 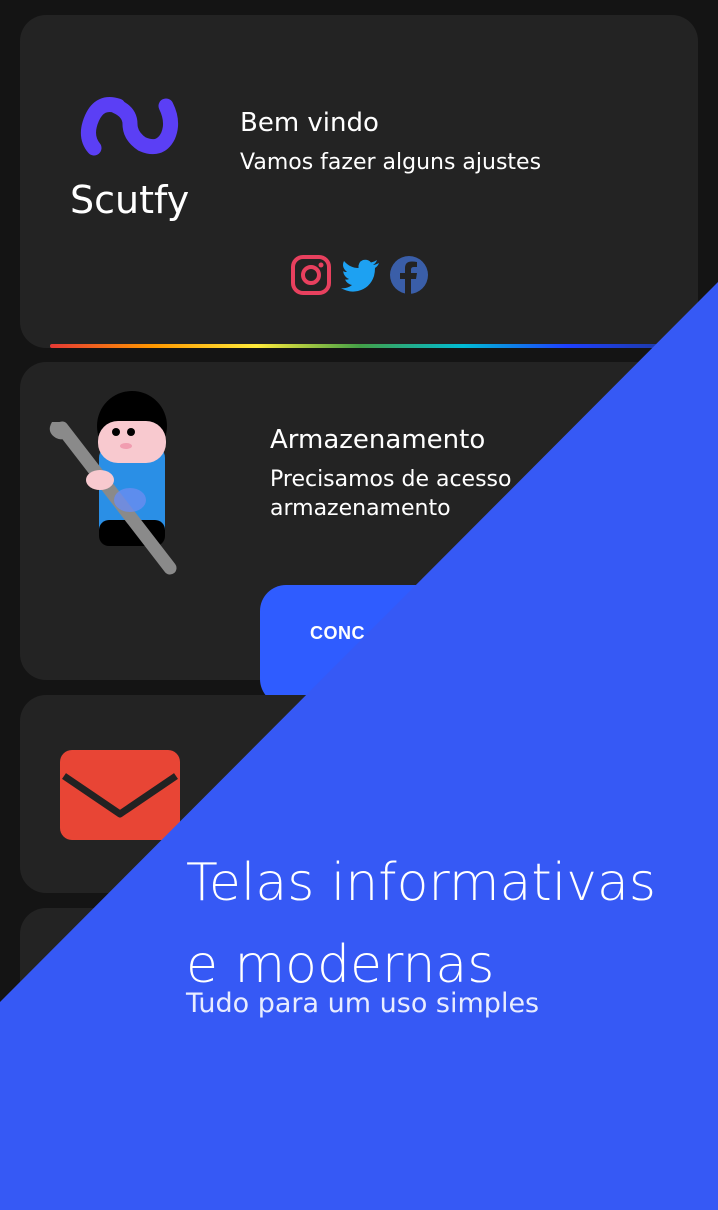 I want to click on storage-description-line2: armazenamento, so click(x=360, y=508).